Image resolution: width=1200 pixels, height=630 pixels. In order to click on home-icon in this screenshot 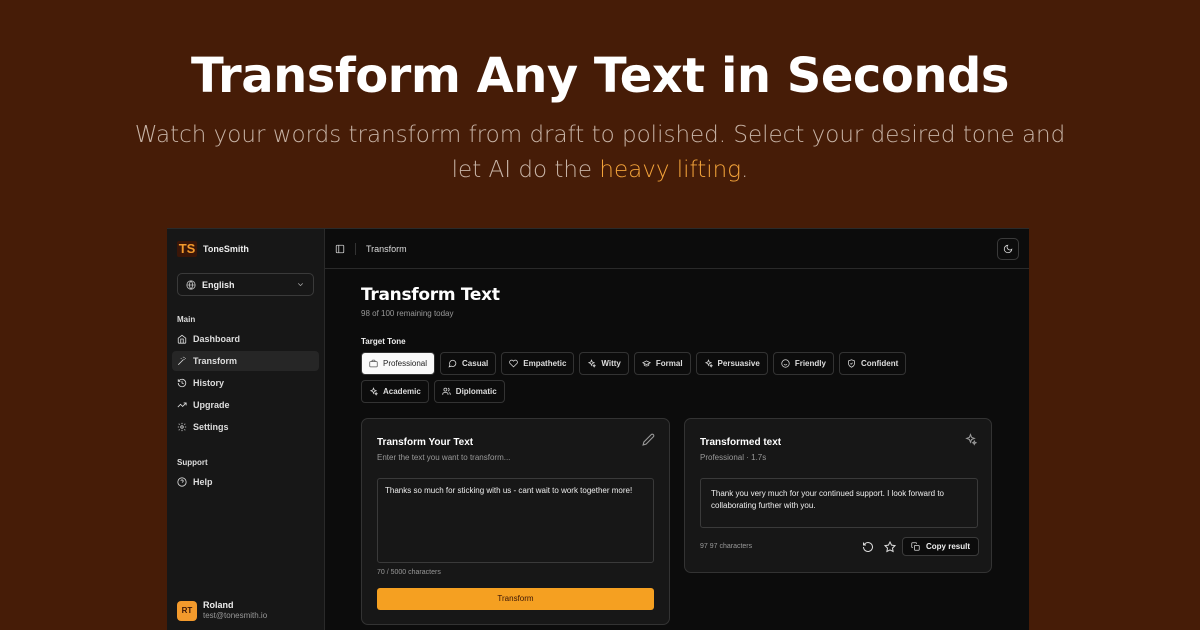, I will do `click(182, 339)`.